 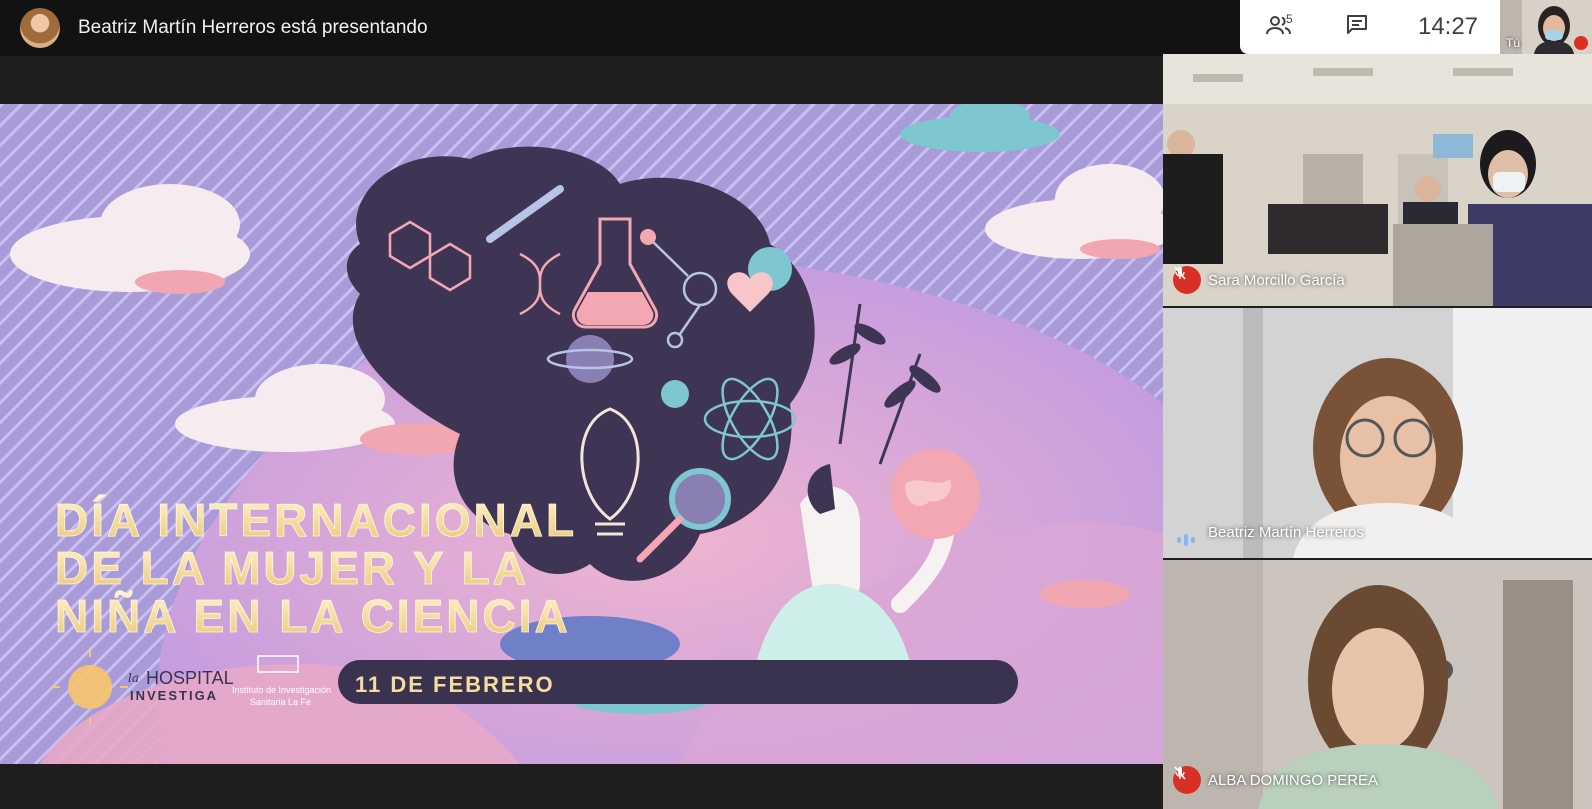 I want to click on logo-institute-line2: Sanitaria La Fe, so click(x=280, y=702).